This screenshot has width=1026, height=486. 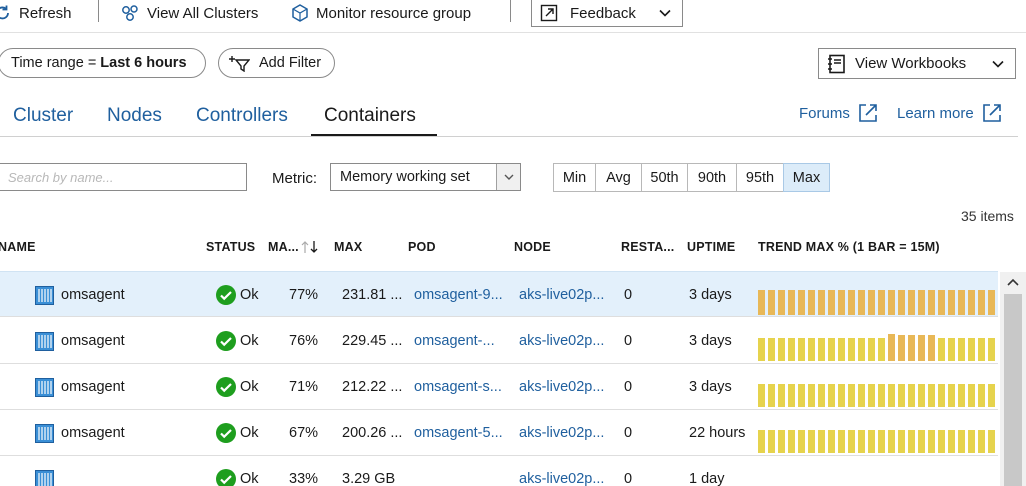 I want to click on monitor-resource-group-button: Monitor resource group, so click(x=381, y=13).